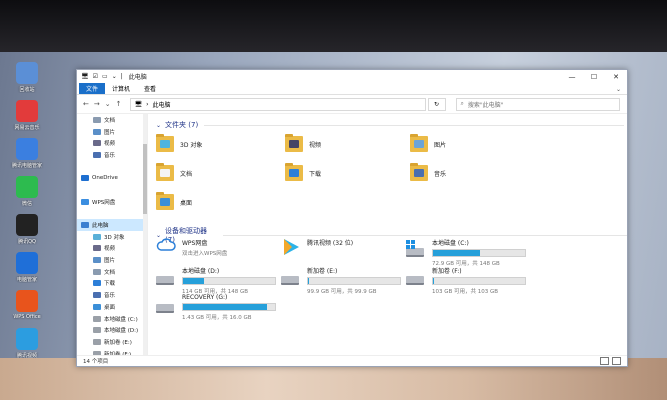 This screenshot has width=667, height=400. I want to click on nav-item: 此电脑, so click(112, 225).